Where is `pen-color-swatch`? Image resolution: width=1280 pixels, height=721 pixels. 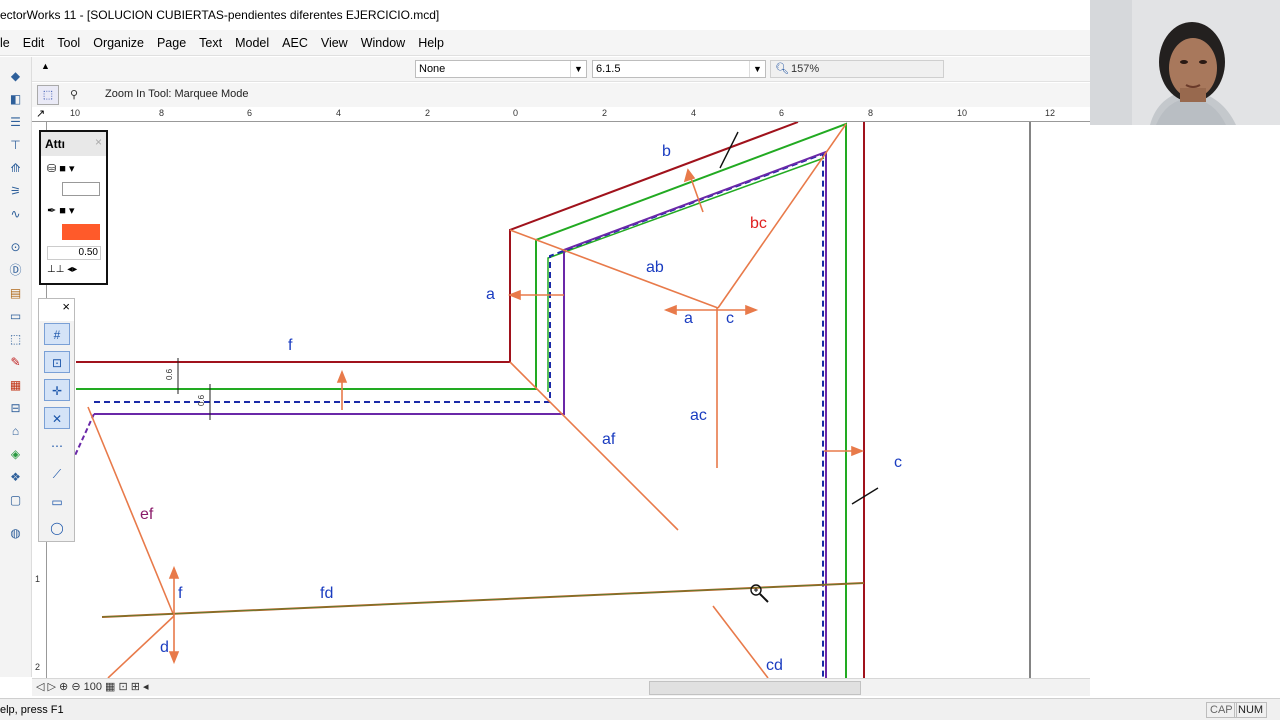
pen-color-swatch is located at coordinates (81, 232).